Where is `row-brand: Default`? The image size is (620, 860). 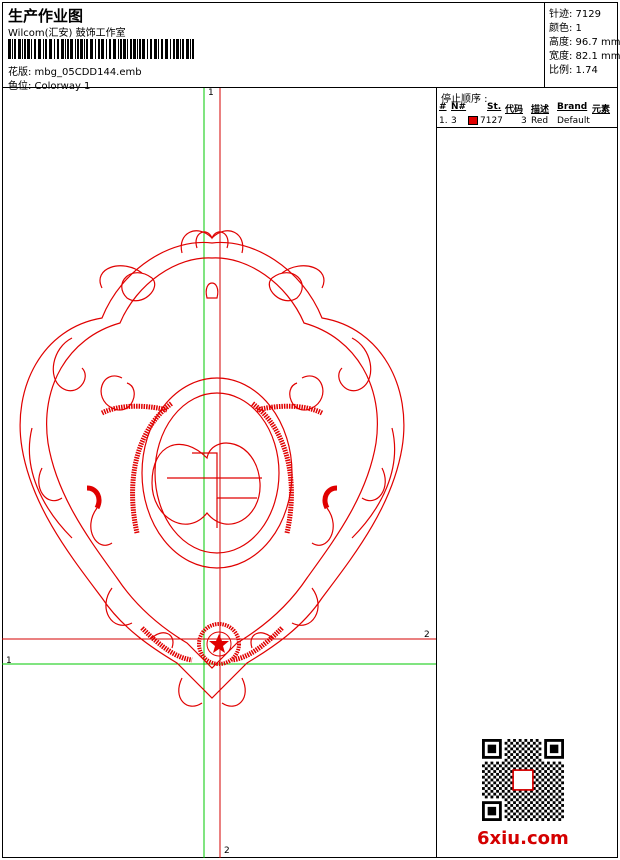
row-brand: Default is located at coordinates (573, 121).